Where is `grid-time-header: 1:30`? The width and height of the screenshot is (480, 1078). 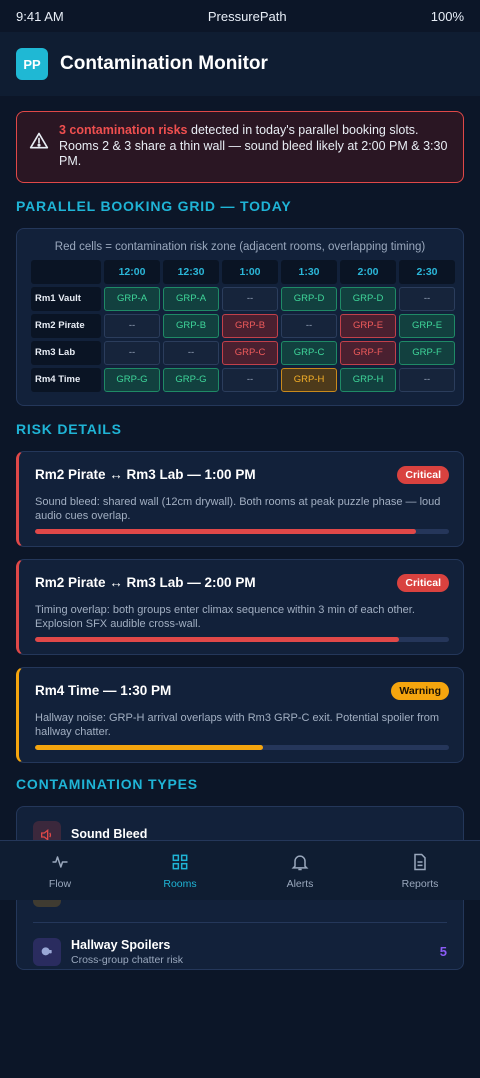 grid-time-header: 1:30 is located at coordinates (309, 271).